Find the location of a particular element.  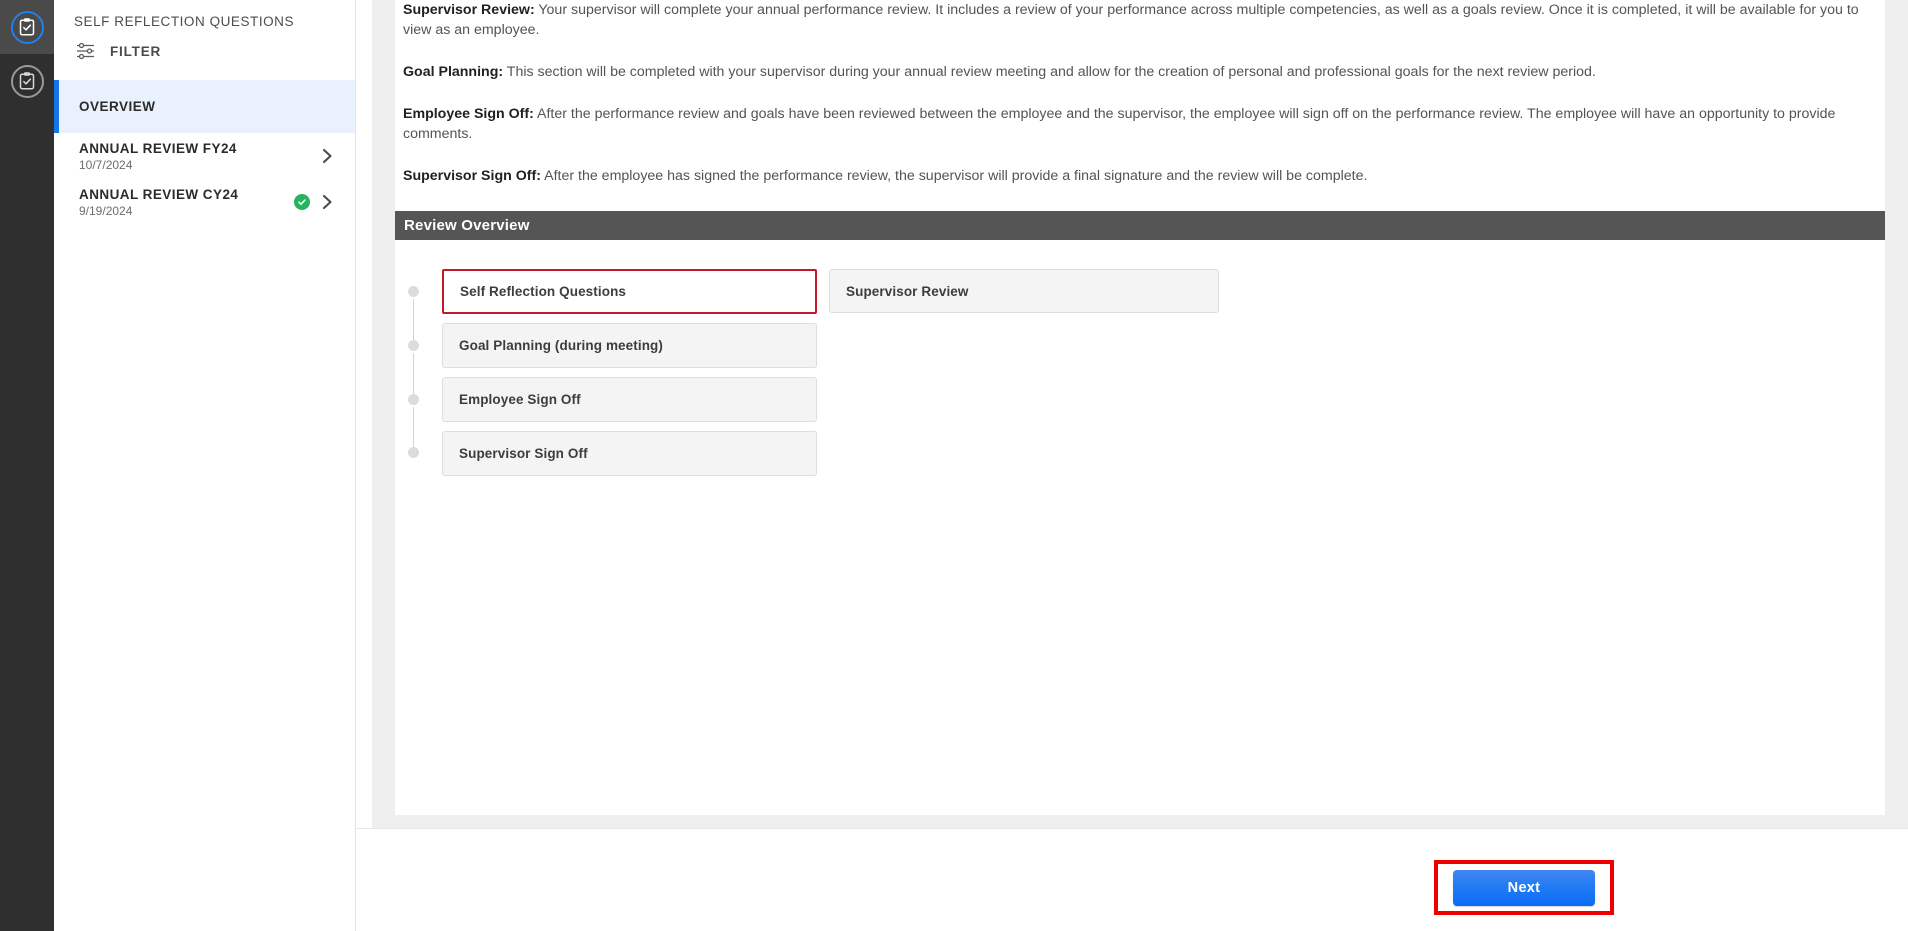

next-button: Next is located at coordinates (1524, 887).